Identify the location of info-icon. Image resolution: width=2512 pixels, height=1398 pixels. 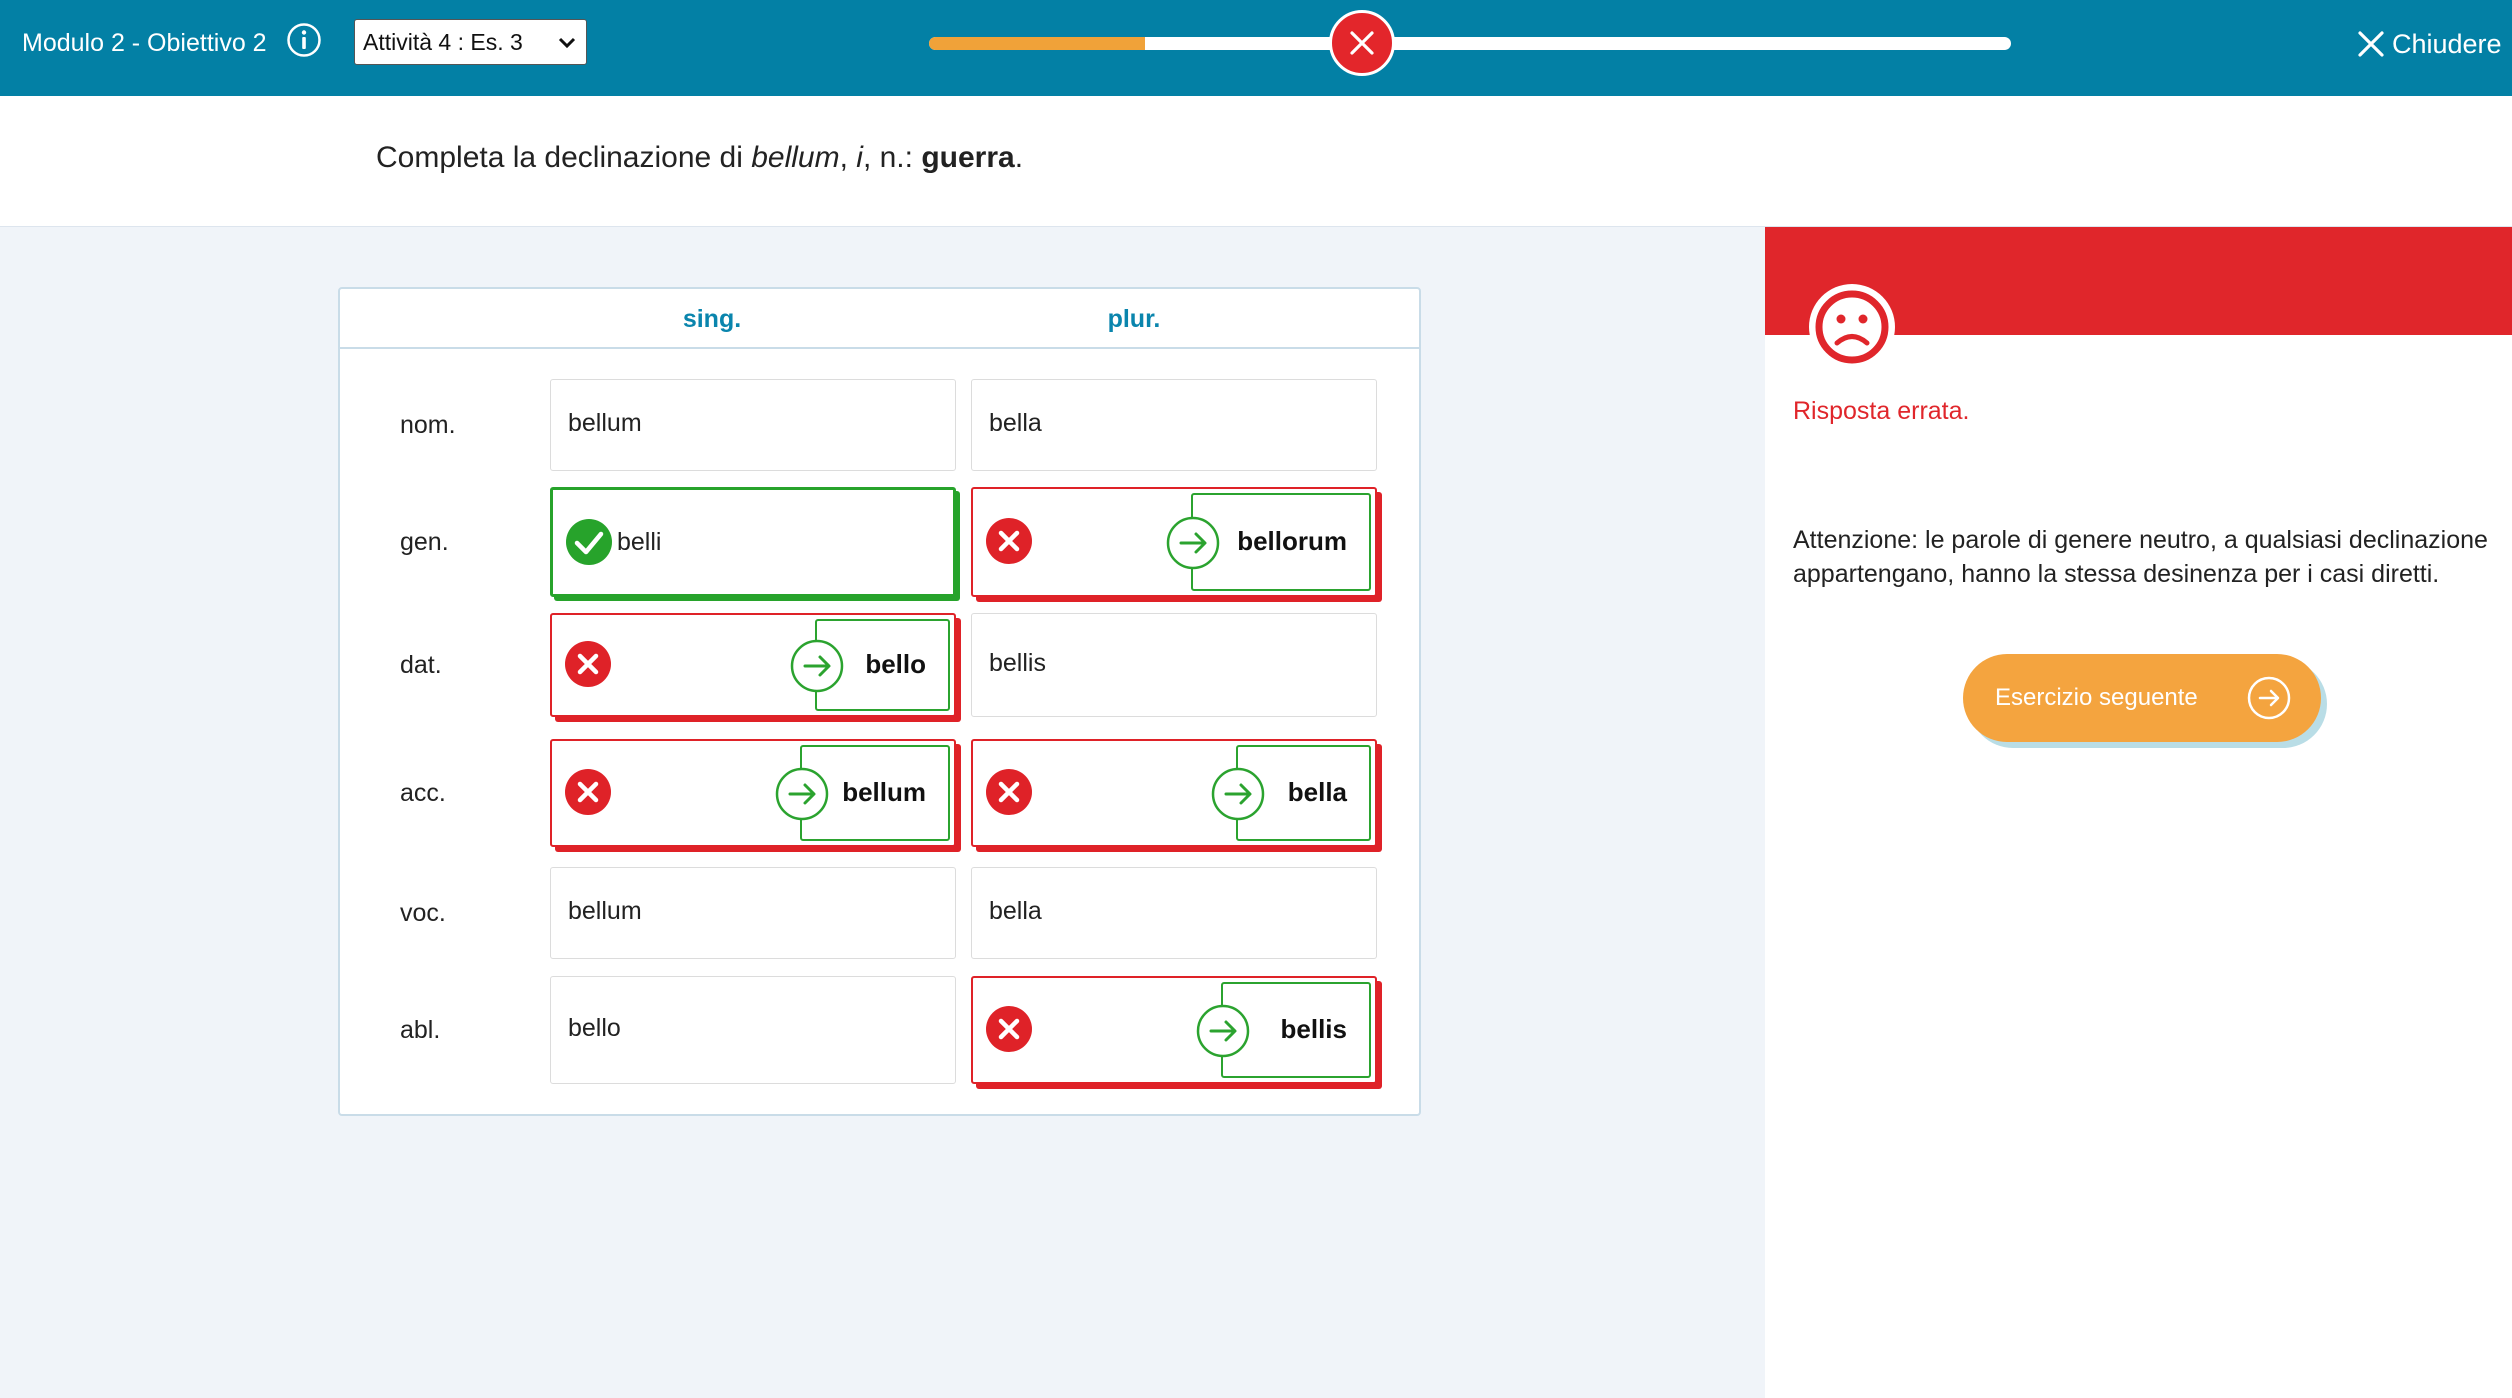
(304, 40).